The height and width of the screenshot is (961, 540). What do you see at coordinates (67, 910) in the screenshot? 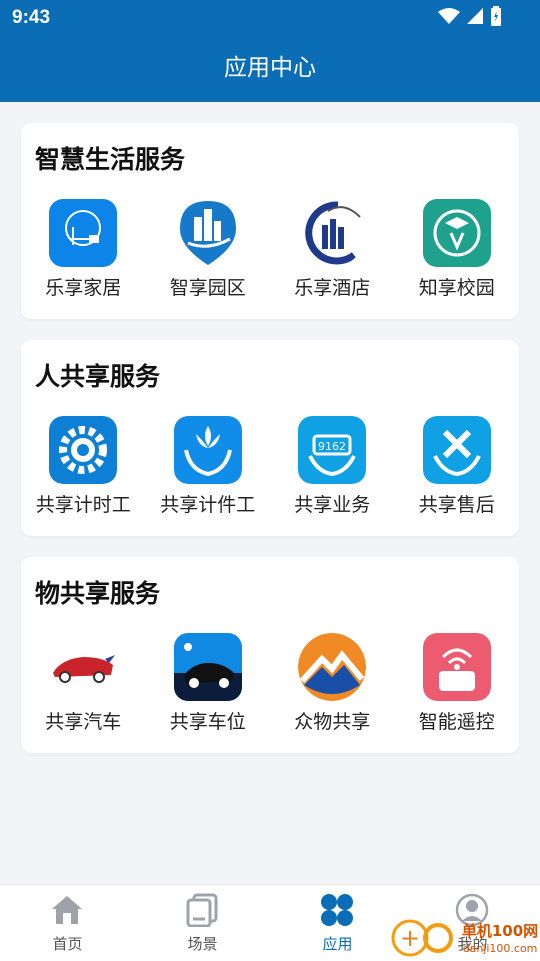
I see `home-icon` at bounding box center [67, 910].